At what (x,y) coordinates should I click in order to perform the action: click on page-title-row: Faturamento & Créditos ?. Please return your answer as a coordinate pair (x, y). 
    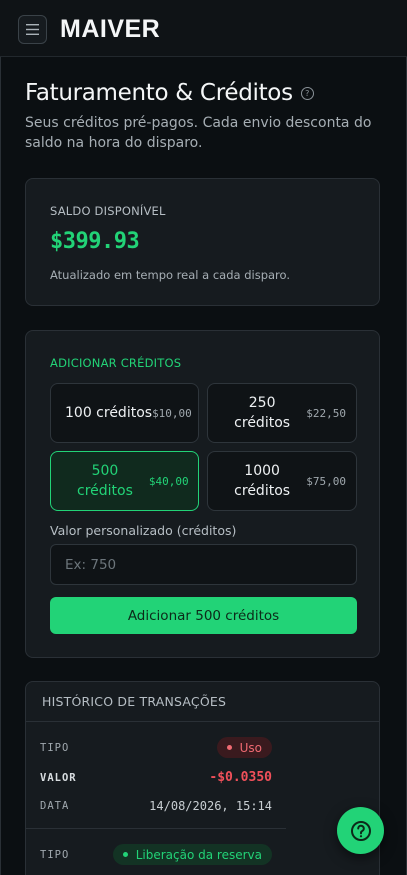
    Looking at the image, I should click on (169, 93).